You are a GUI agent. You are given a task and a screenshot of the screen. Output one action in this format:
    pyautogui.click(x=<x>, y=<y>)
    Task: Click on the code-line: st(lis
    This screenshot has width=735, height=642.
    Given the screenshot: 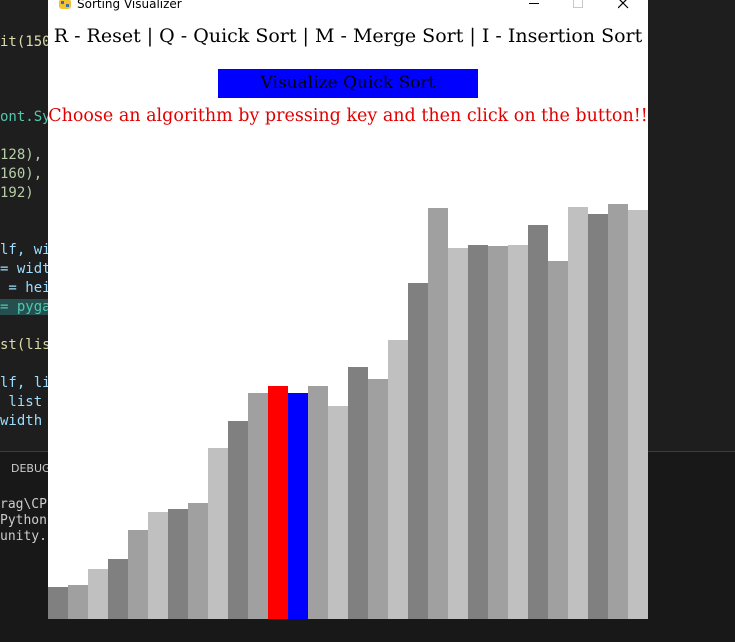 What is the action you would take?
    pyautogui.click(x=25, y=345)
    